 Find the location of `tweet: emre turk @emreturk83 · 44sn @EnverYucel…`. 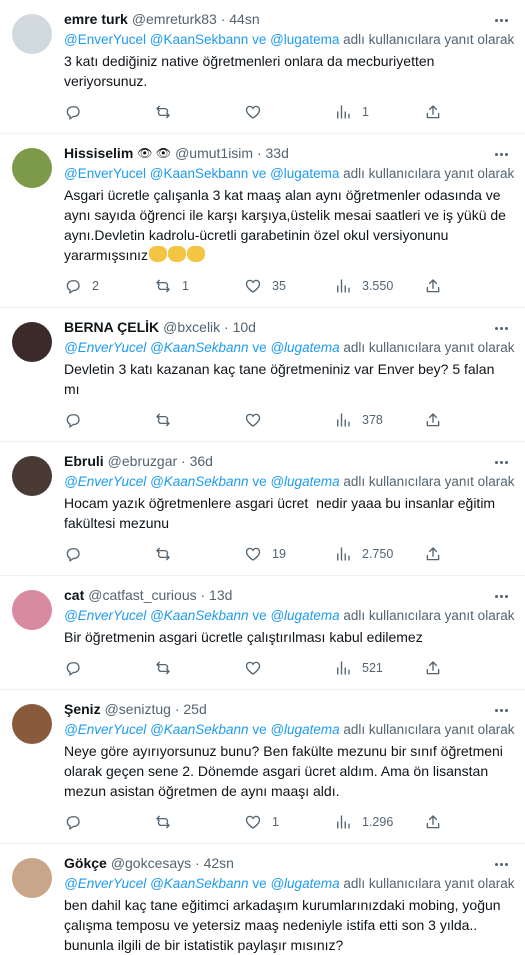

tweet: emre turk @emreturk83 · 44sn @EnverYucel… is located at coordinates (262, 67).